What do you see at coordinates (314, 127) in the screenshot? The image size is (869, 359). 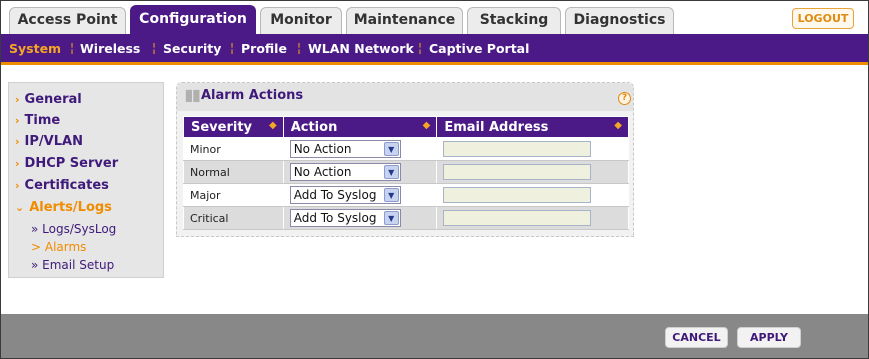 I see `column-header-label: Action` at bounding box center [314, 127].